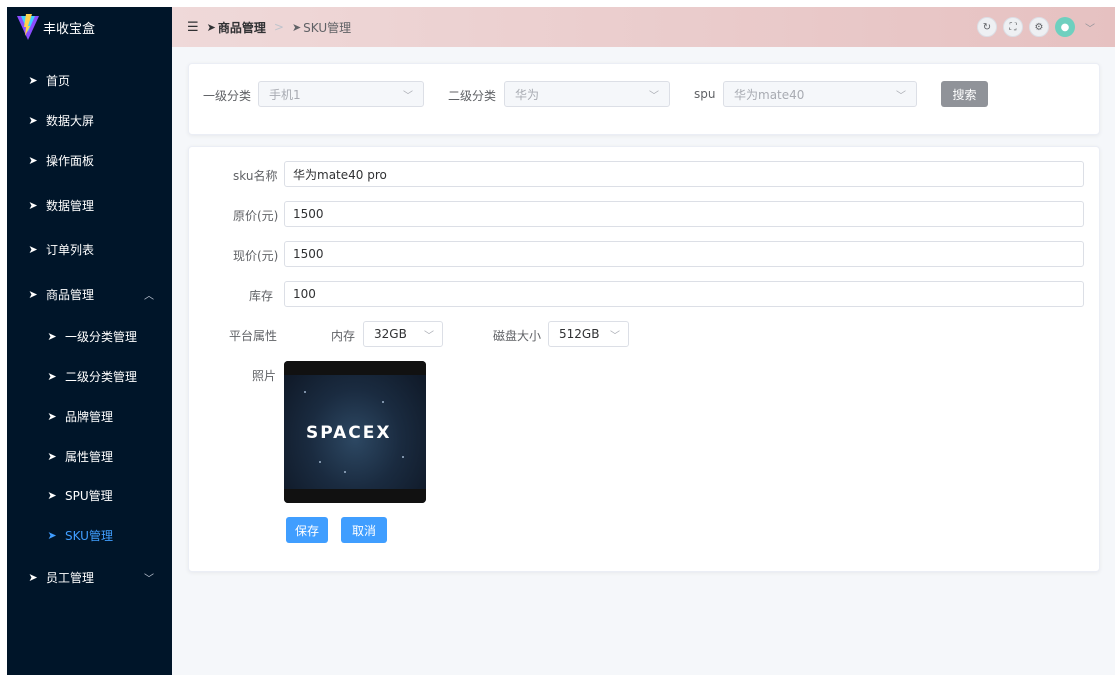  I want to click on sidebar-item-label: 员工管理, so click(70, 577).